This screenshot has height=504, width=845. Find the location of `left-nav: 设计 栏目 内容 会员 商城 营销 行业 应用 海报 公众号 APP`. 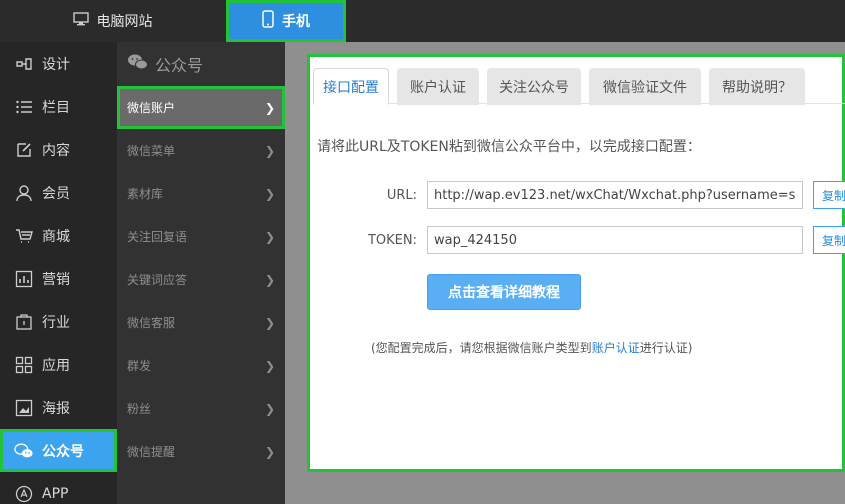

left-nav: 设计 栏目 内容 会员 商城 营销 行业 应用 海报 公众号 APP is located at coordinates (58, 273).